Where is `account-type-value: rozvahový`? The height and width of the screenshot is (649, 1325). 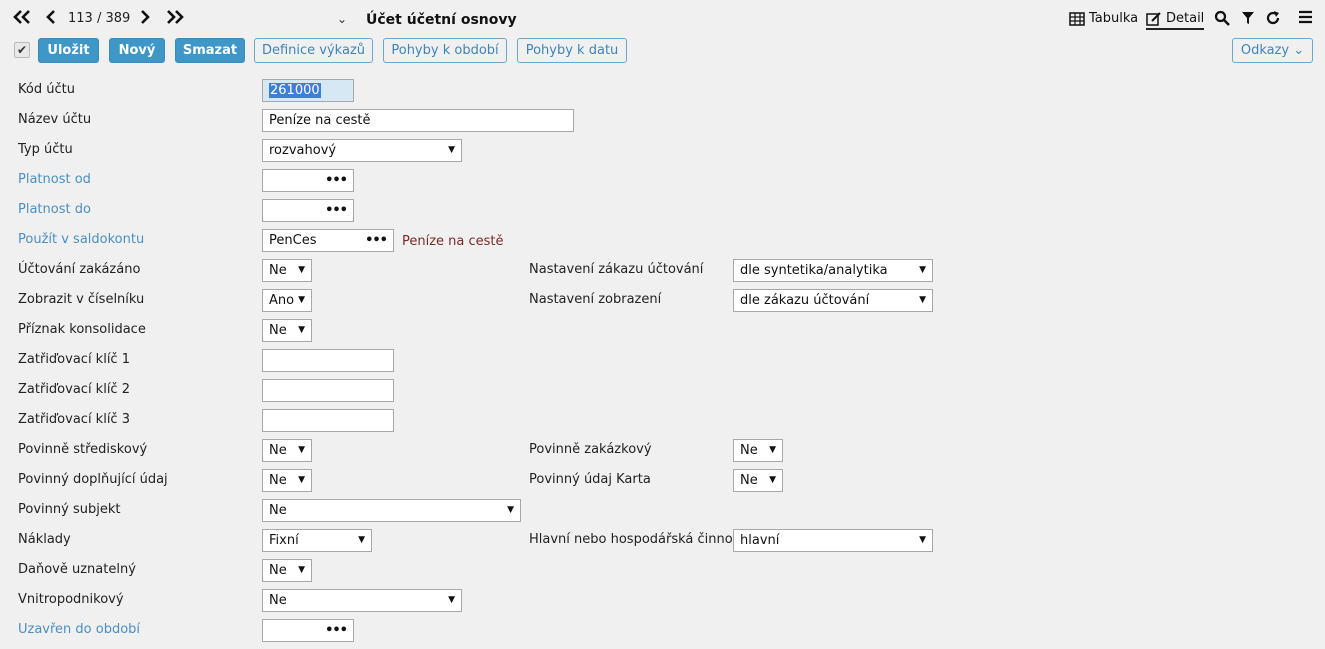
account-type-value: rozvahový is located at coordinates (303, 150).